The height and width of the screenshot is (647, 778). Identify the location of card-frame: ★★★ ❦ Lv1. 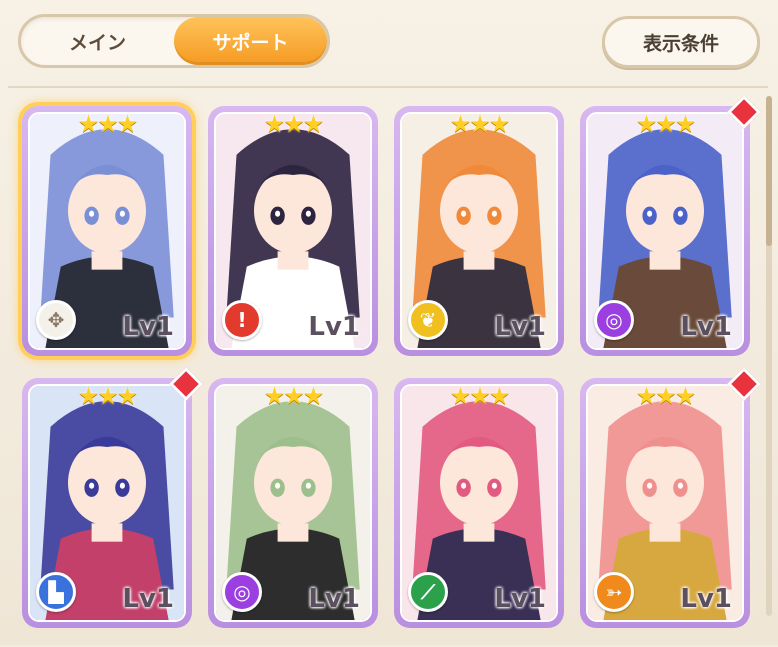
(479, 231).